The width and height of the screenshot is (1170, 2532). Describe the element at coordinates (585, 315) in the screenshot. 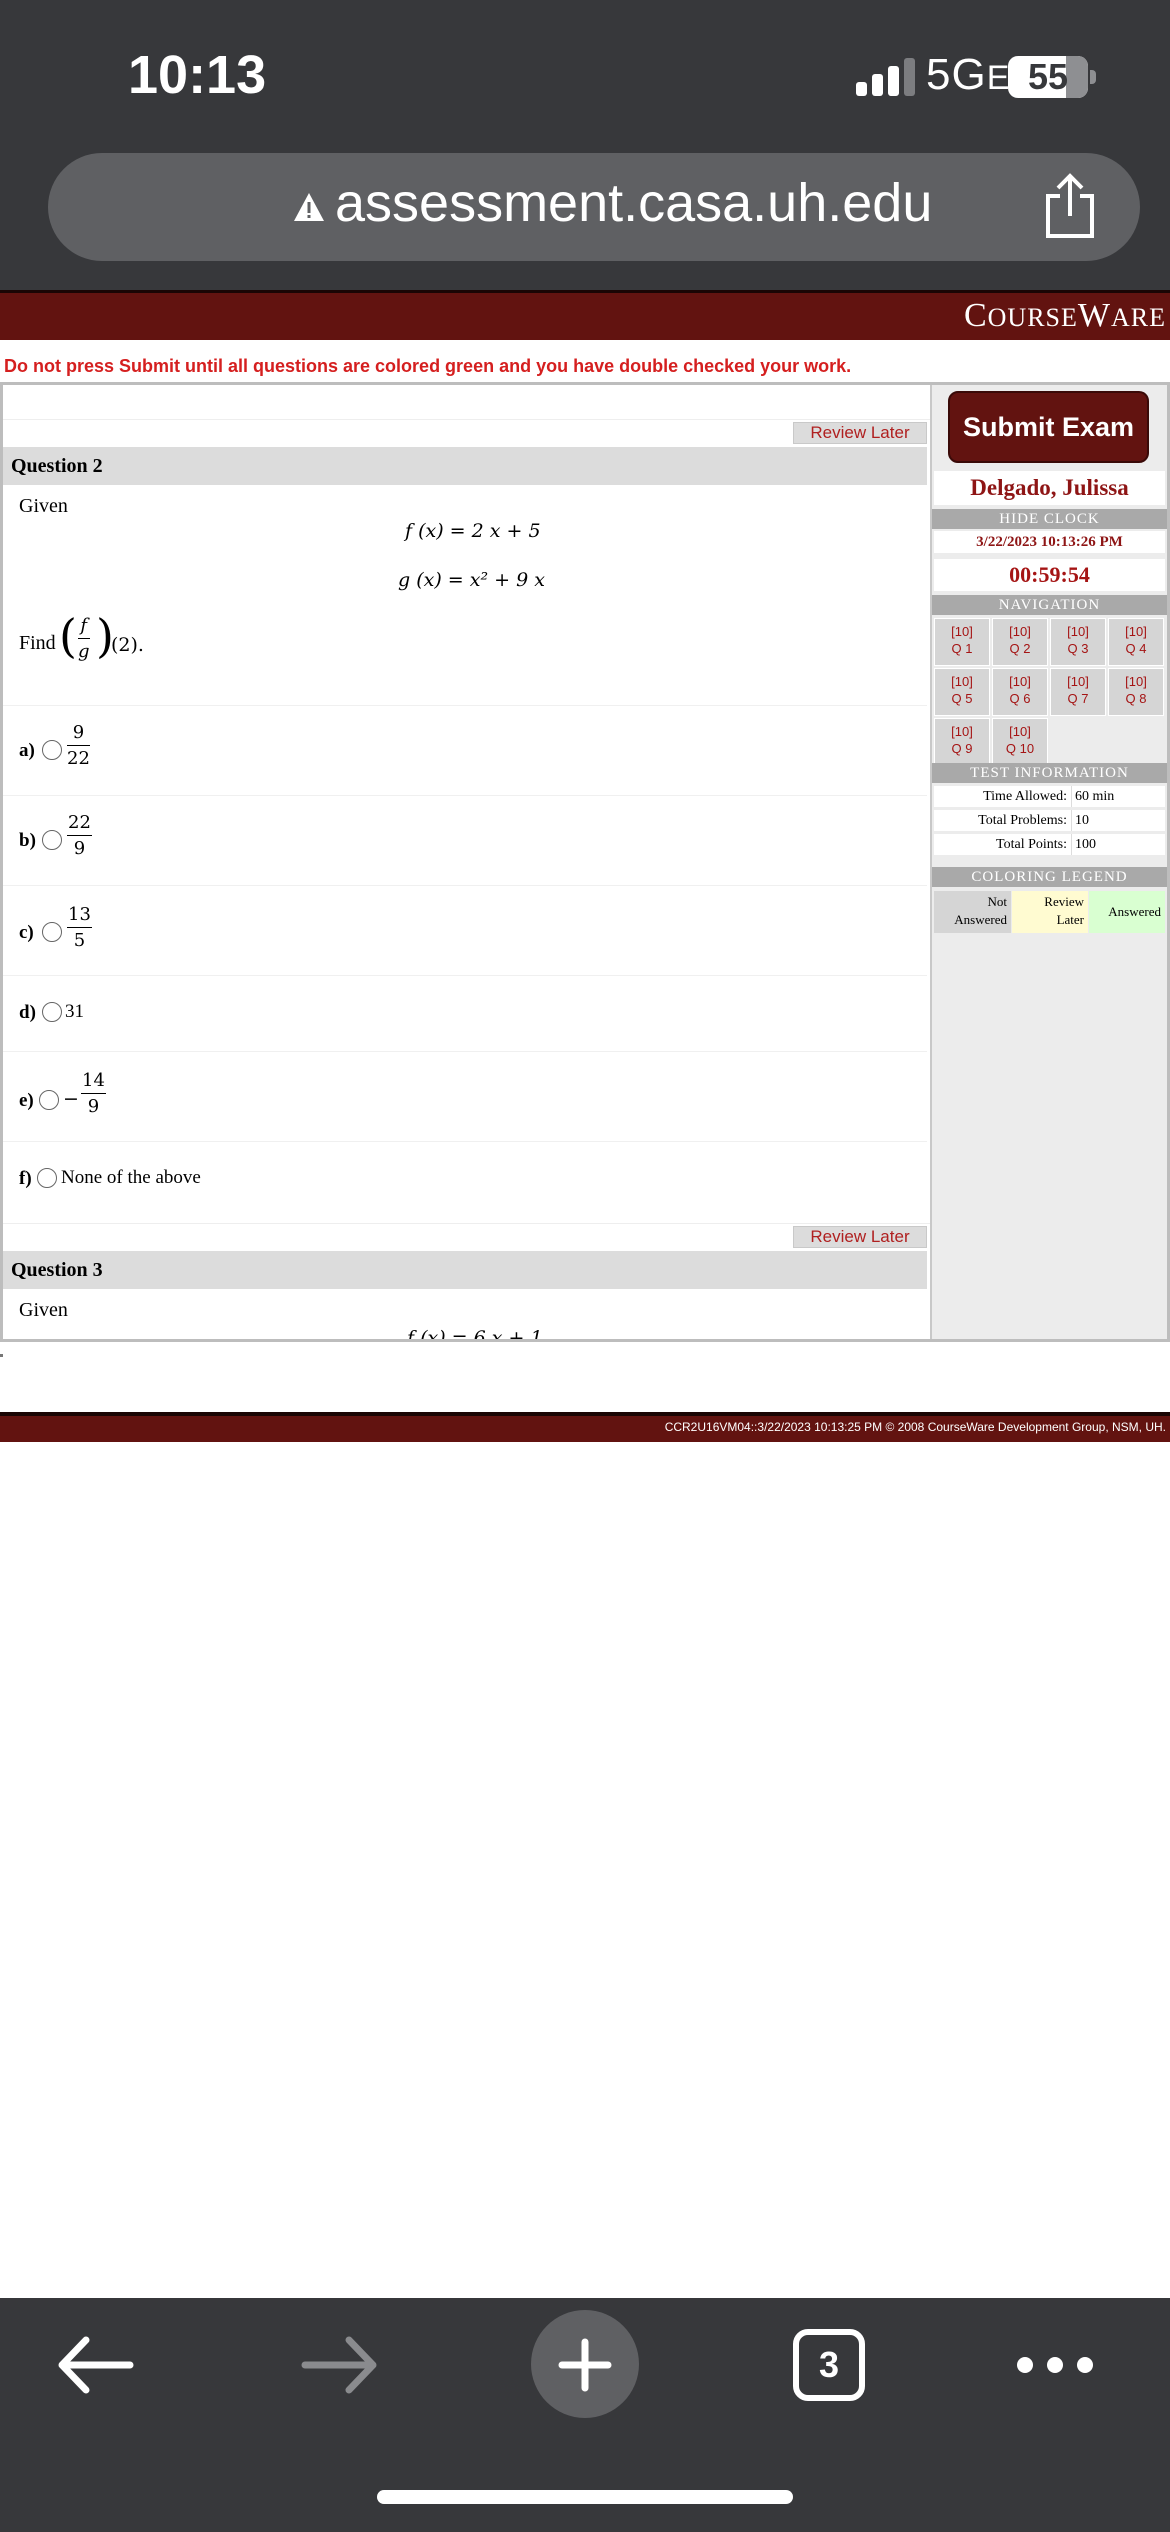

I see `courseware-header: COURSEWARE` at that location.